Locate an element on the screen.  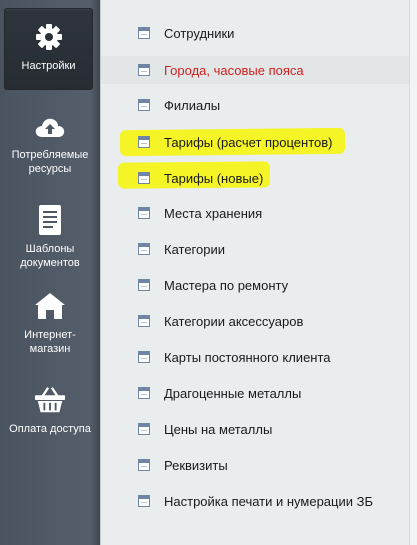
cloud-upload-icon is located at coordinates (50, 128).